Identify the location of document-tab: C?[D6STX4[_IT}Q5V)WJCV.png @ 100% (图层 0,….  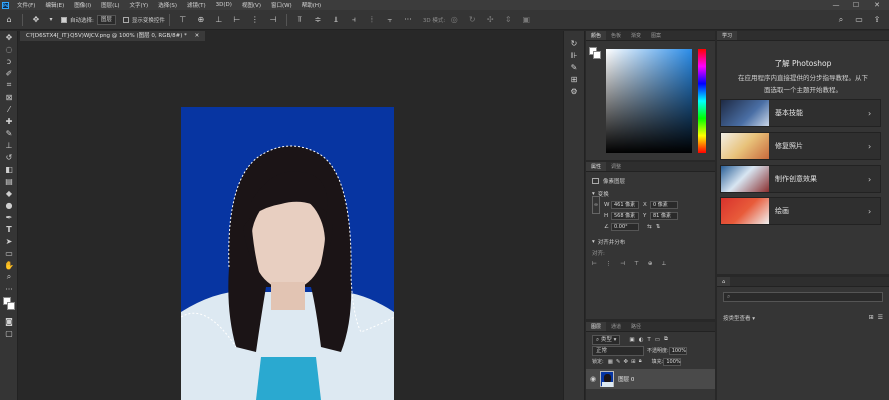
(113, 36).